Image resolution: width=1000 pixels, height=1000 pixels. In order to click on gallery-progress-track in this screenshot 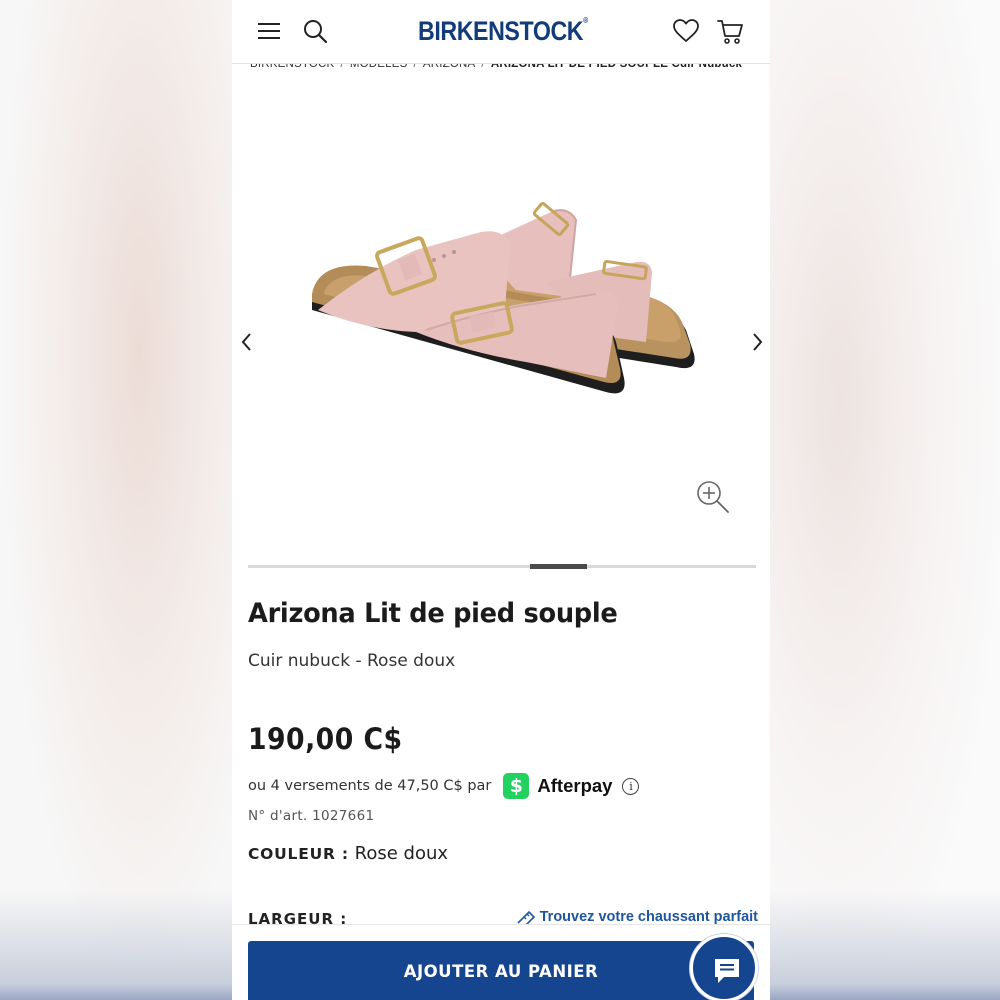, I will do `click(502, 566)`.